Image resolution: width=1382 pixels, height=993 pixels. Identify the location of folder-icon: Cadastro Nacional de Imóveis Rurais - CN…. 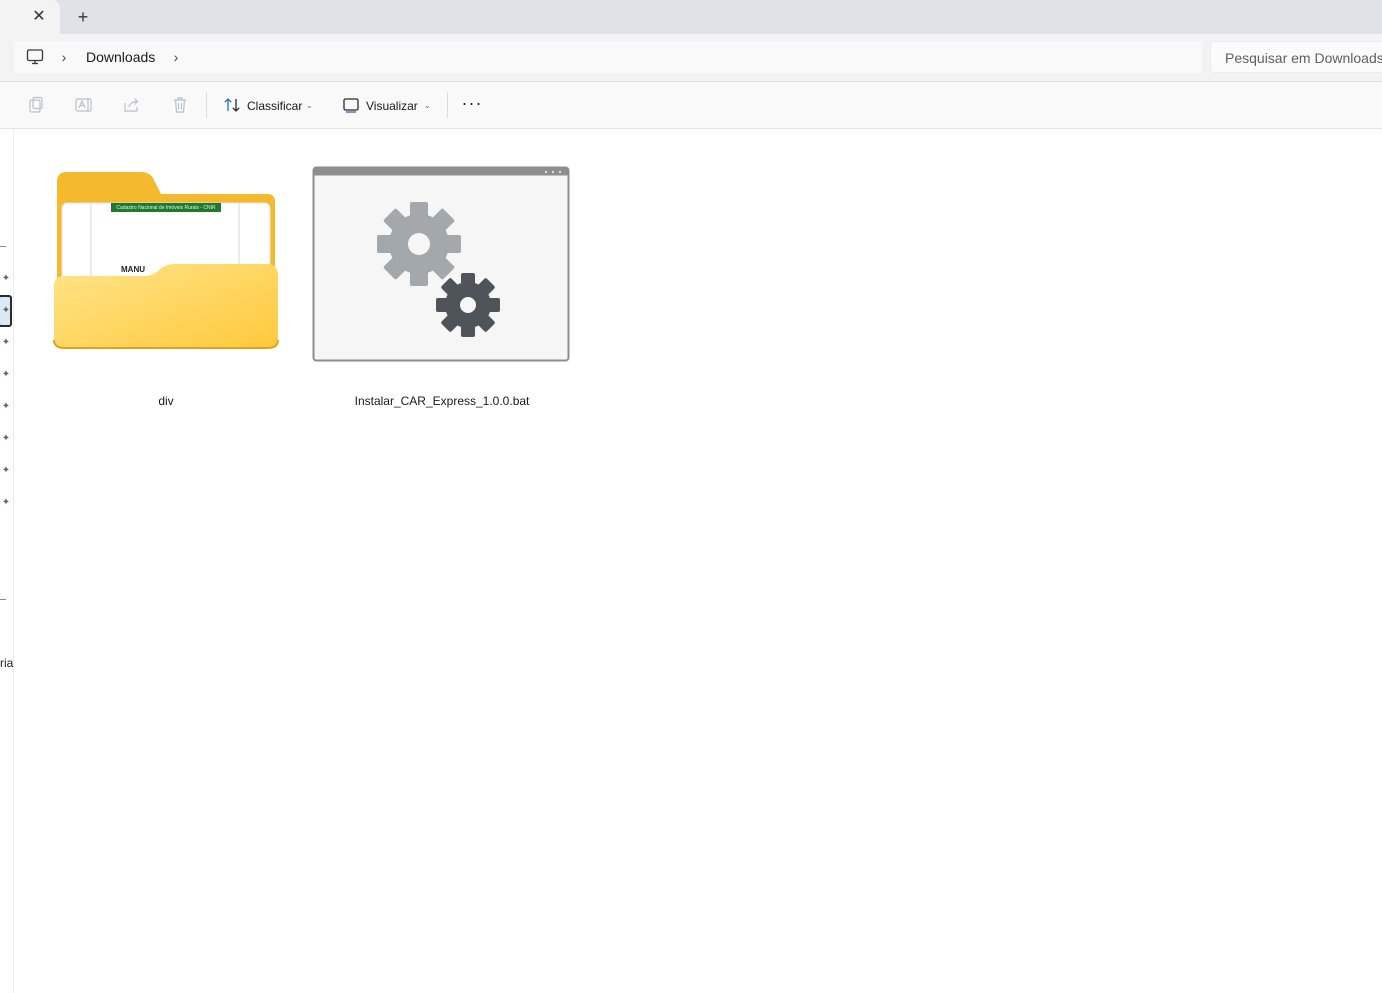
(166, 260).